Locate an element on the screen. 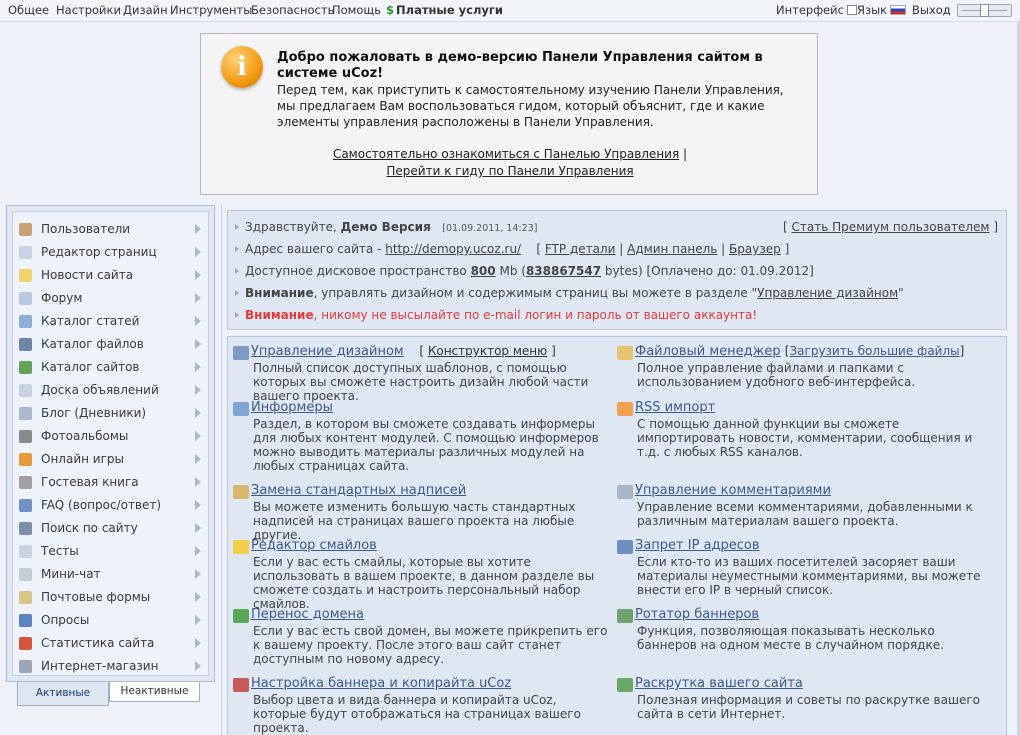 The height and width of the screenshot is (735, 1020). tool-title-link: Раскрутка вашего сайта is located at coordinates (719, 683).